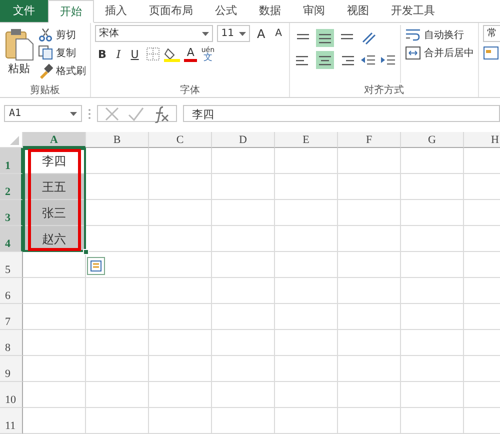 The height and width of the screenshot is (434, 500). What do you see at coordinates (19, 44) in the screenshot?
I see `clipboard-icon` at bounding box center [19, 44].